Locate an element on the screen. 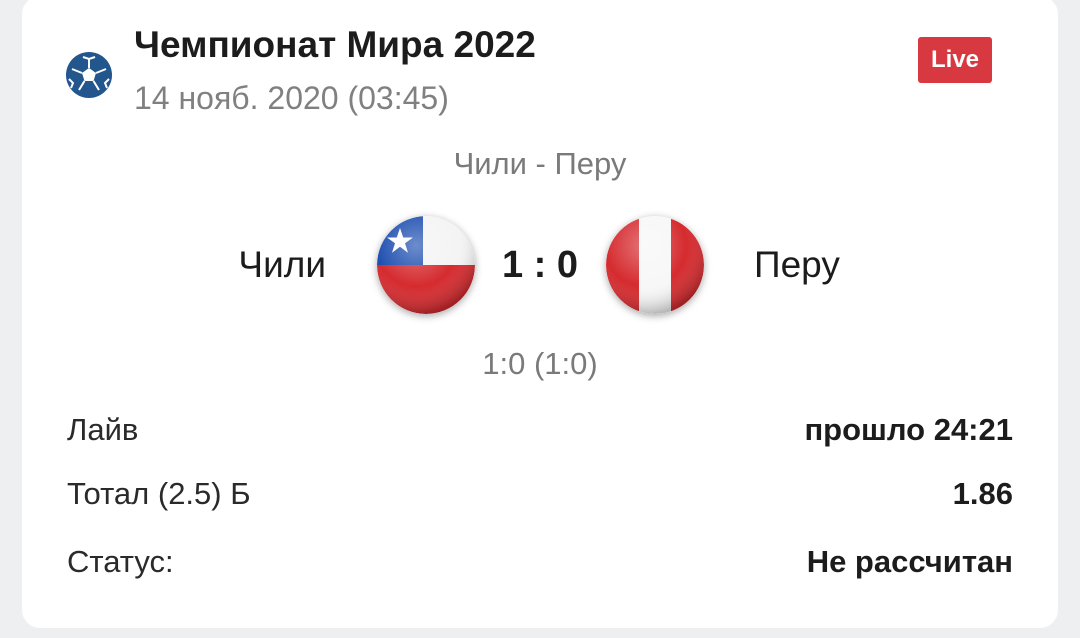 This screenshot has width=1080, height=638. event-date: 14 нояб. 2020 (03:45) is located at coordinates (291, 98).